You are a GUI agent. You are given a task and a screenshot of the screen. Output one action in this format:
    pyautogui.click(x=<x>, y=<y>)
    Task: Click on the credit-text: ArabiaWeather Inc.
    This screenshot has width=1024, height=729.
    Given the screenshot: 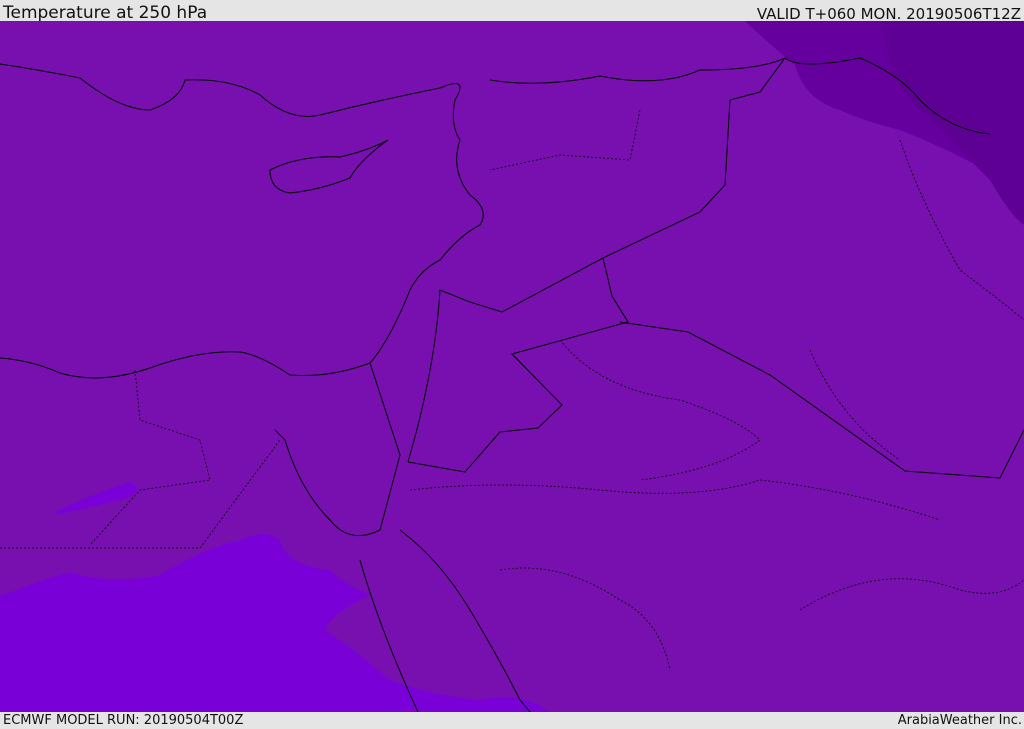 What is the action you would take?
    pyautogui.click(x=959, y=720)
    